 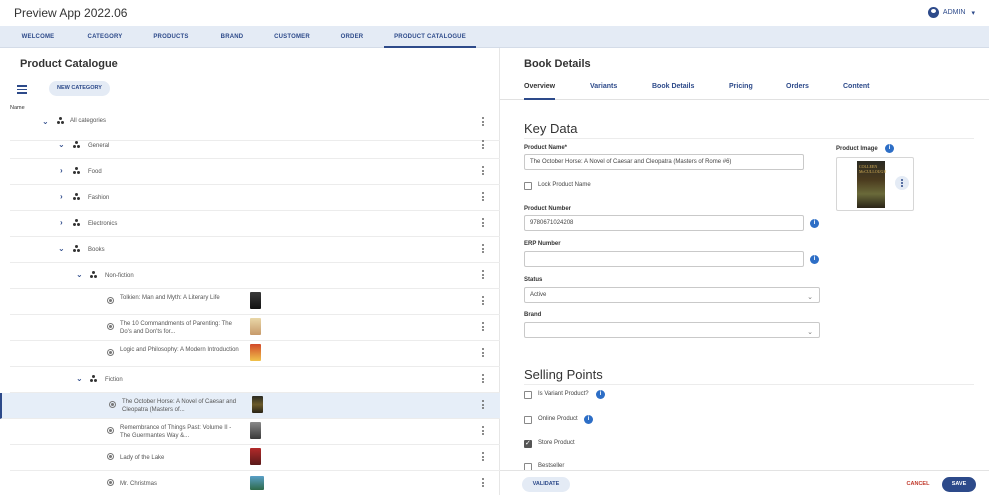 What do you see at coordinates (528, 443) in the screenshot?
I see `store-product-checkbox` at bounding box center [528, 443].